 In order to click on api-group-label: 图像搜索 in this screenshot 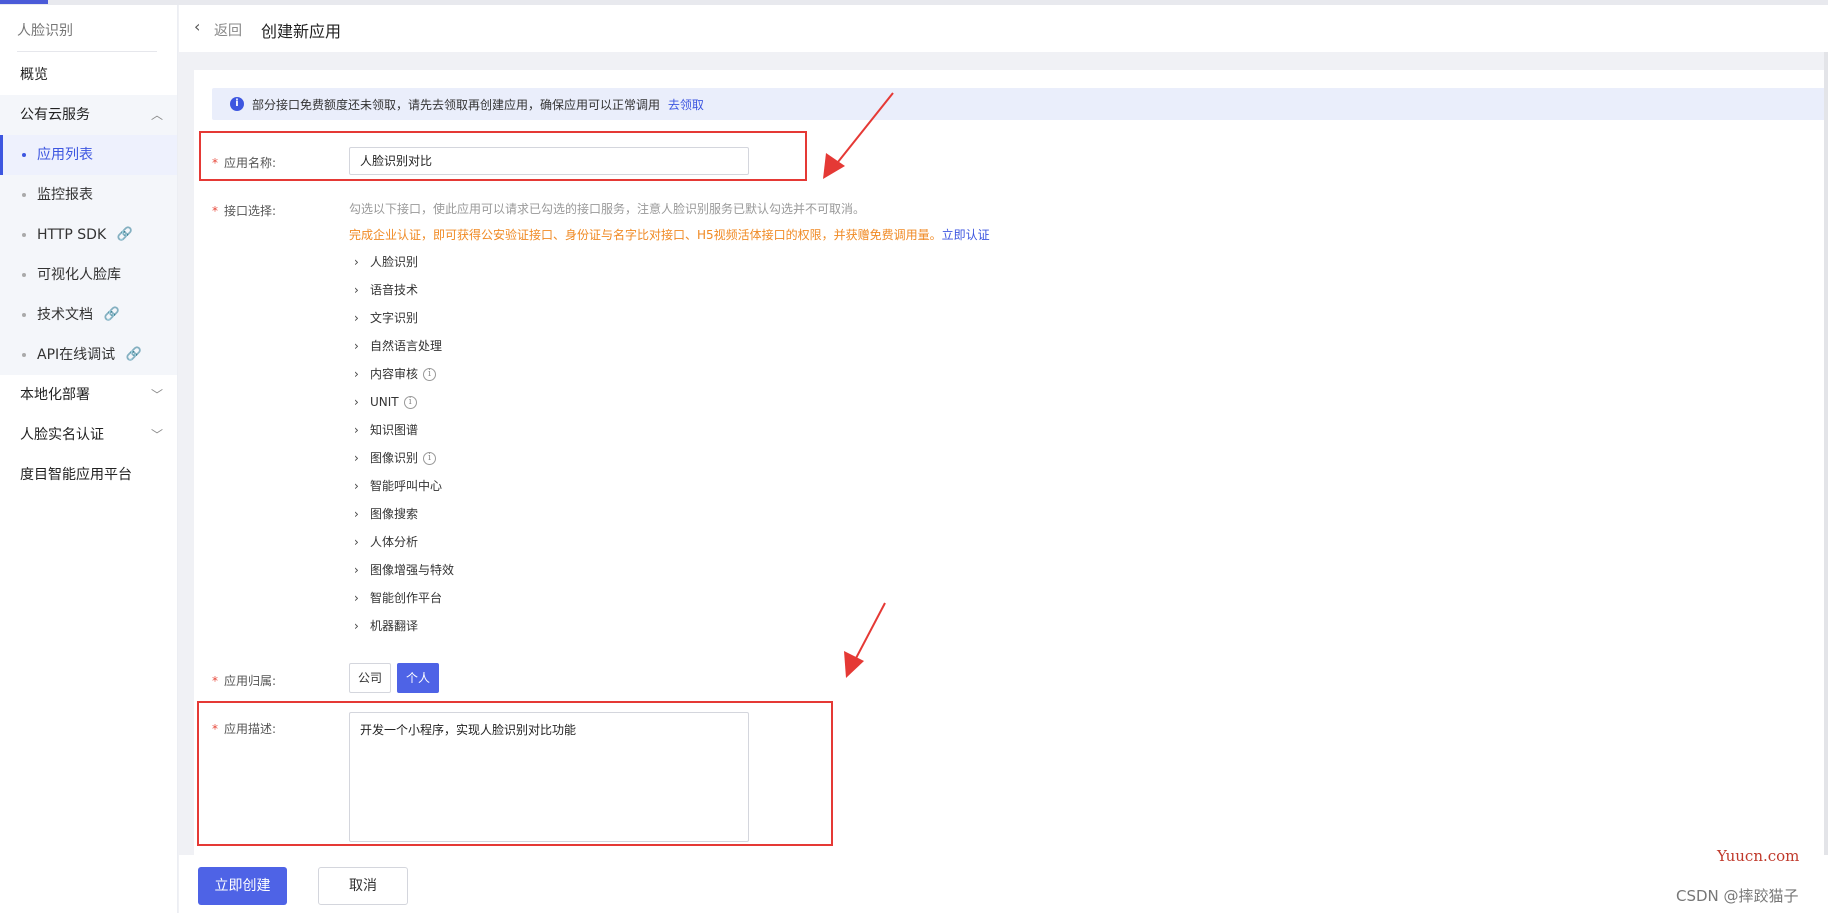, I will do `click(394, 514)`.